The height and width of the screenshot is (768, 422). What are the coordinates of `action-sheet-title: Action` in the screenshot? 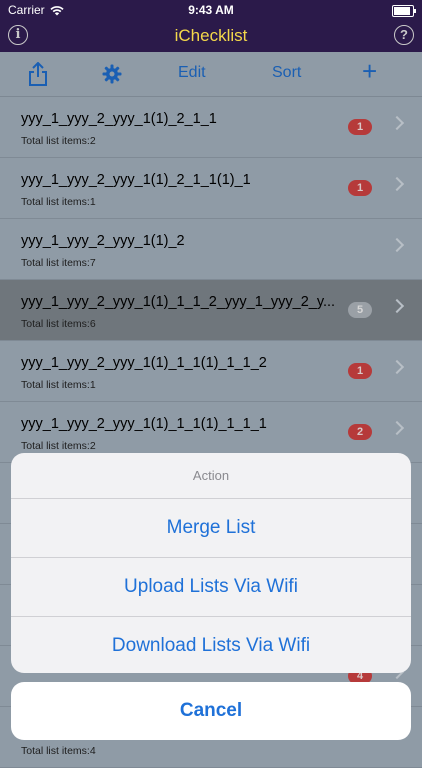 It's located at (211, 476).